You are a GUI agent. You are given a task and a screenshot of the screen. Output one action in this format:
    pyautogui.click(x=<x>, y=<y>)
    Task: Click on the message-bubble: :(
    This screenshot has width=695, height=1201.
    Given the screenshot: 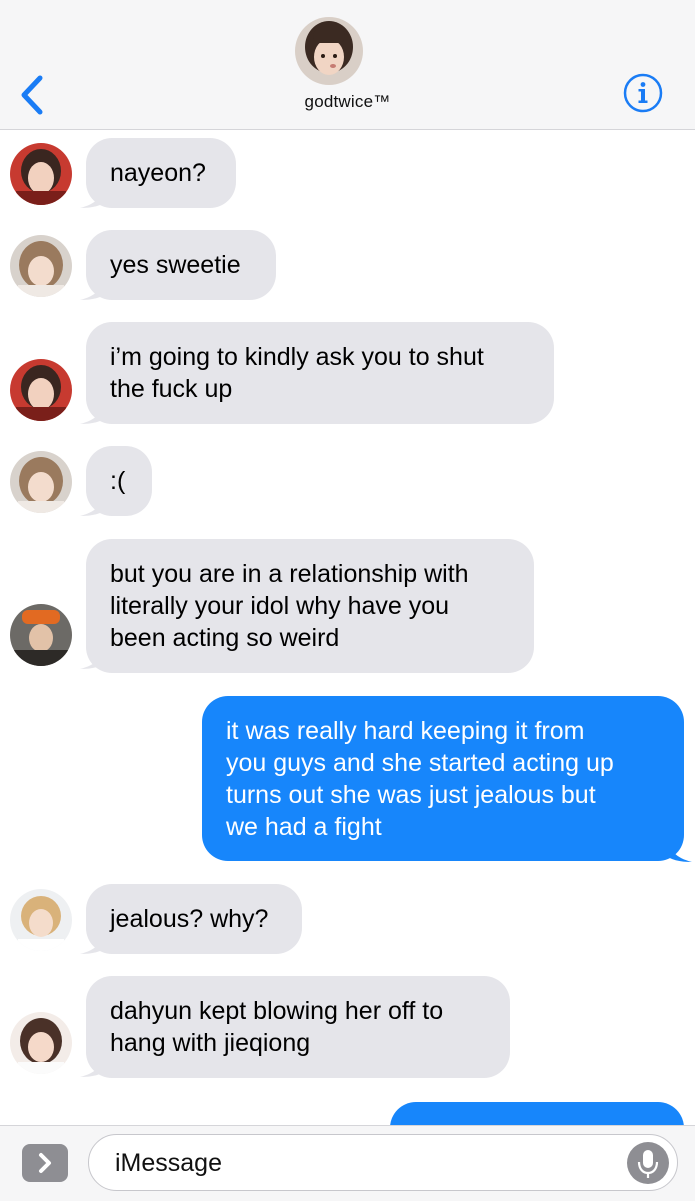 What is the action you would take?
    pyautogui.click(x=119, y=481)
    